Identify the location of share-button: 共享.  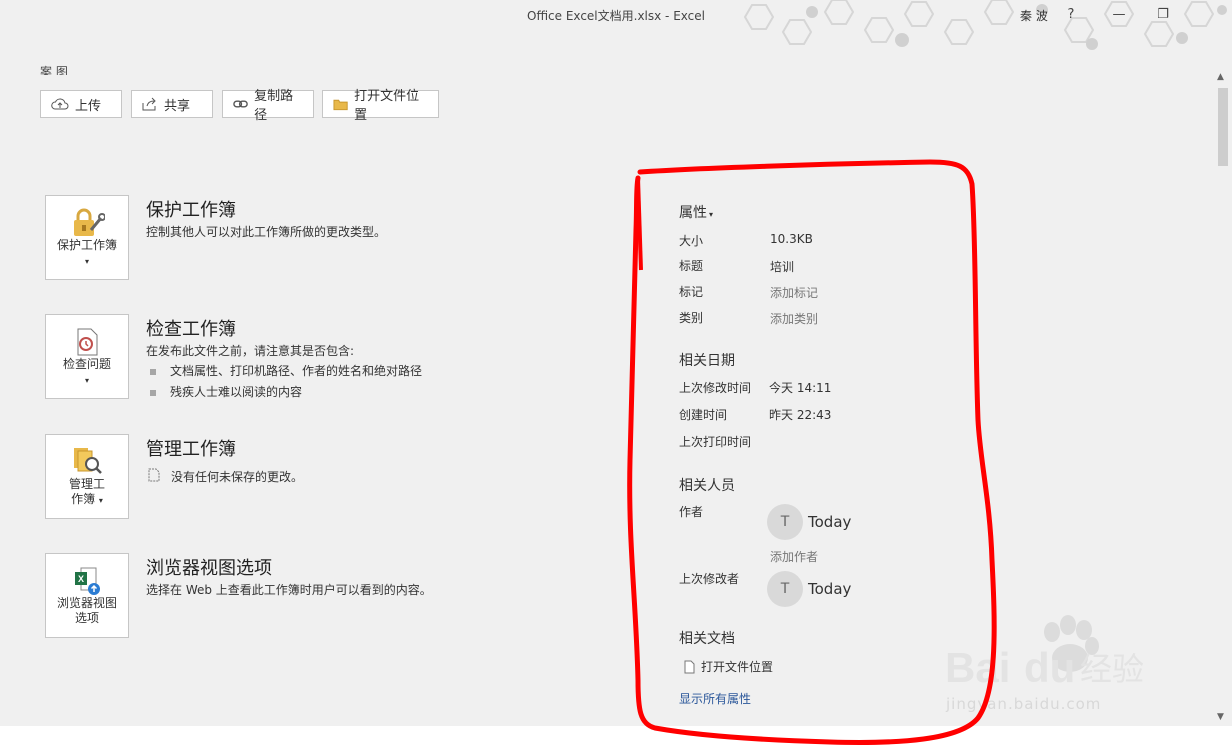
(172, 104).